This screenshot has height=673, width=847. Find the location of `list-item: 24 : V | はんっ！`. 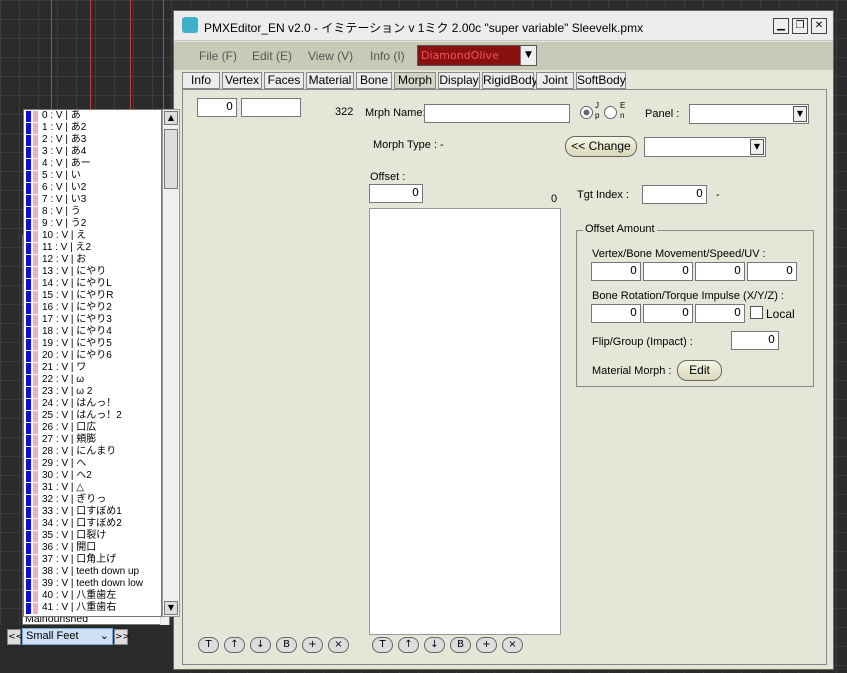

list-item: 24 : V | はんっ！ is located at coordinates (92, 404).